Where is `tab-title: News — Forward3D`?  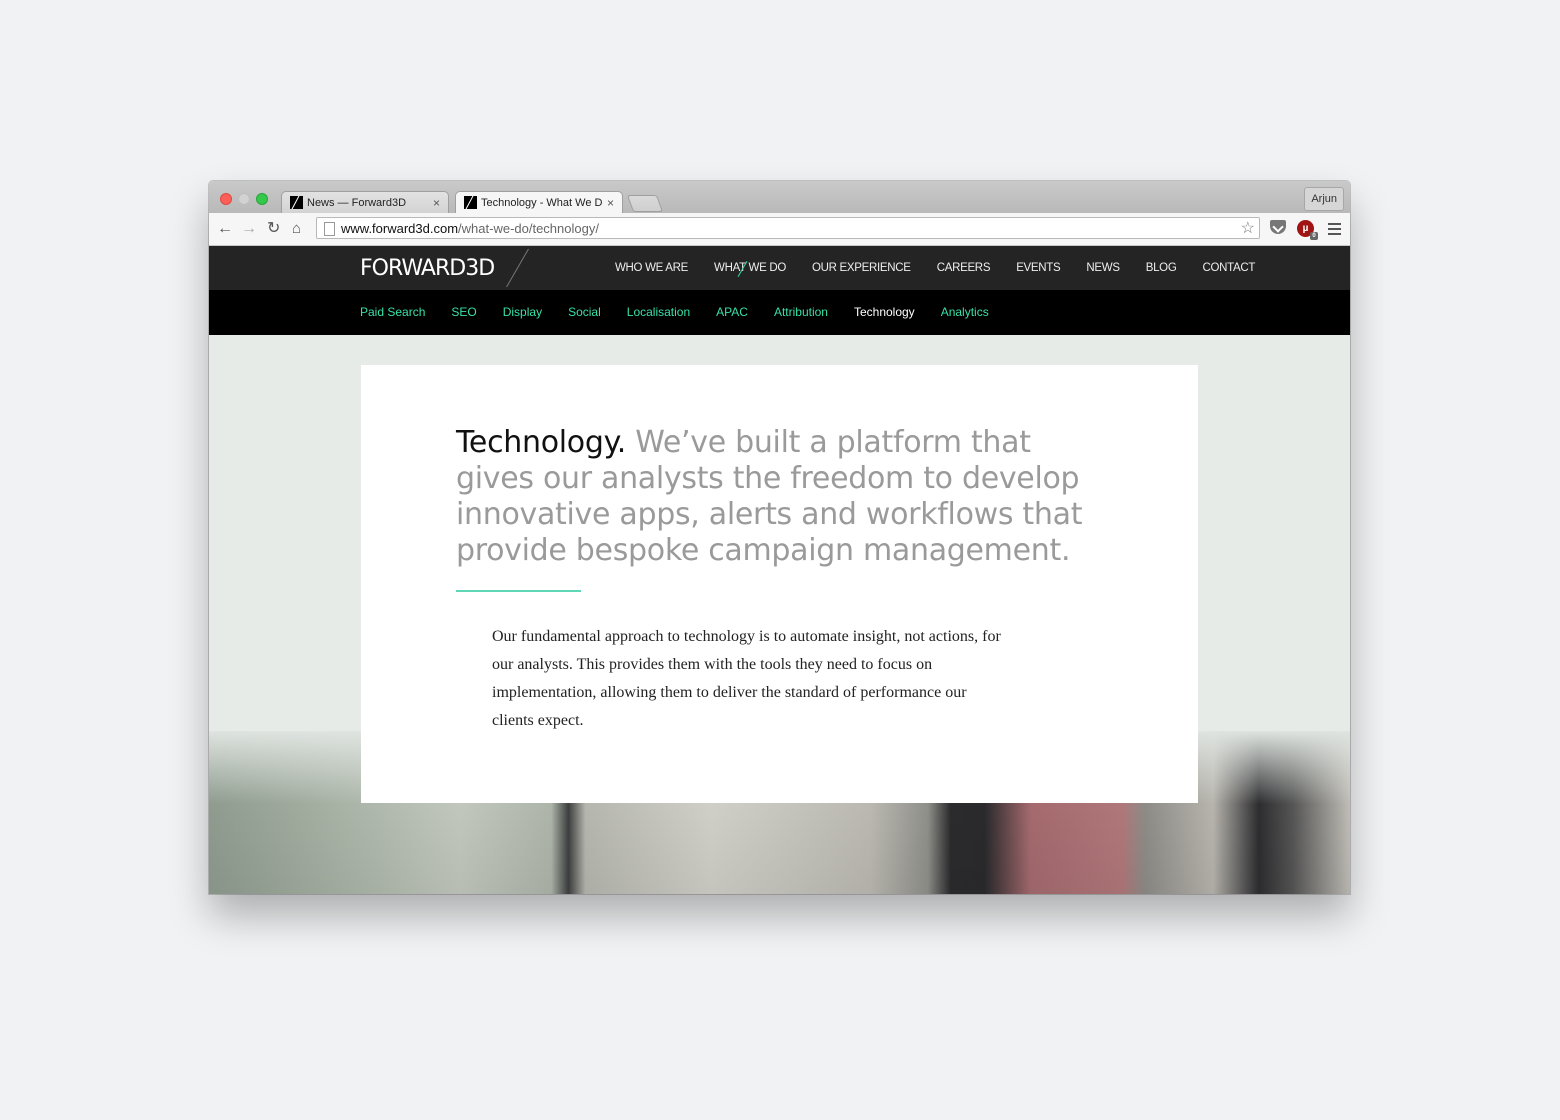
tab-title: News — Forward3D is located at coordinates (357, 202).